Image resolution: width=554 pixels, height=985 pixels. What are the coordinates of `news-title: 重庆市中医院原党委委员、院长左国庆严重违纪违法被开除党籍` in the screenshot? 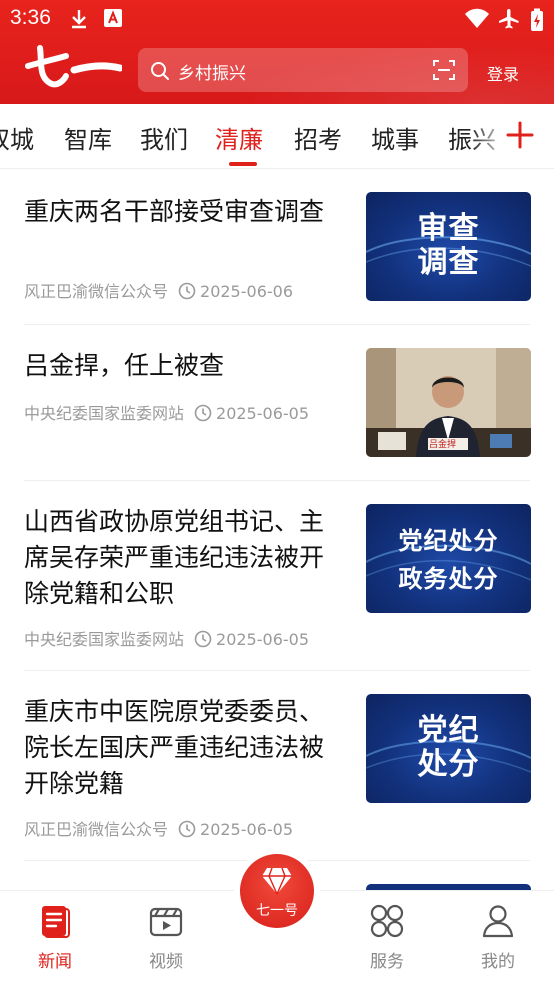 It's located at (174, 747).